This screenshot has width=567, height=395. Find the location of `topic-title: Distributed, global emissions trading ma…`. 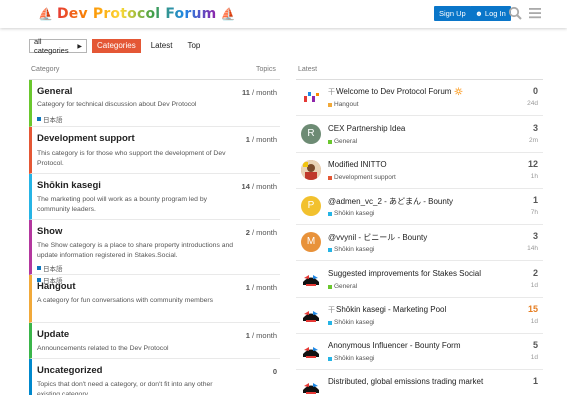

topic-title: Distributed, global emissions trading ma… is located at coordinates (418, 381).